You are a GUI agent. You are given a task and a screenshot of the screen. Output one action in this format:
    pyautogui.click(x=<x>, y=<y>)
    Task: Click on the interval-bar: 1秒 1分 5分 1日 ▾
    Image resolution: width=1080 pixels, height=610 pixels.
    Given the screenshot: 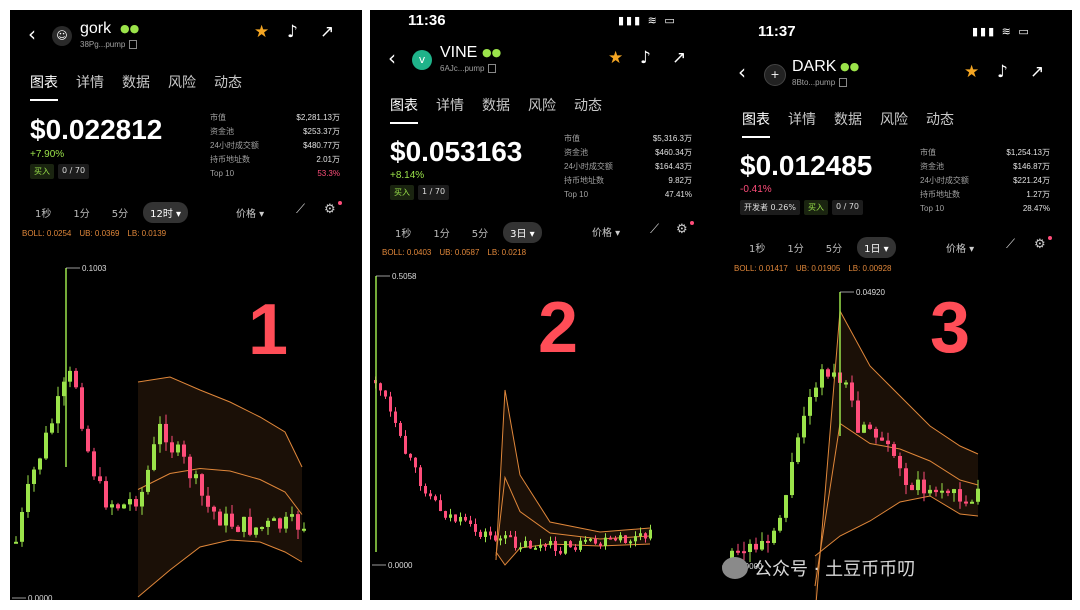 What is the action you would take?
    pyautogui.click(x=819, y=247)
    